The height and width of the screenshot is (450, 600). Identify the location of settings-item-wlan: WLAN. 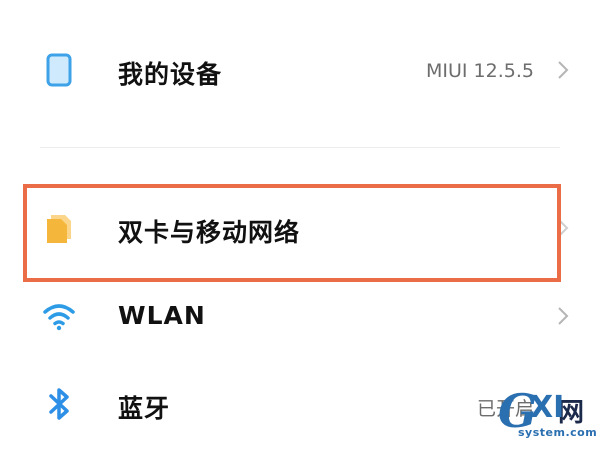
(300, 316).